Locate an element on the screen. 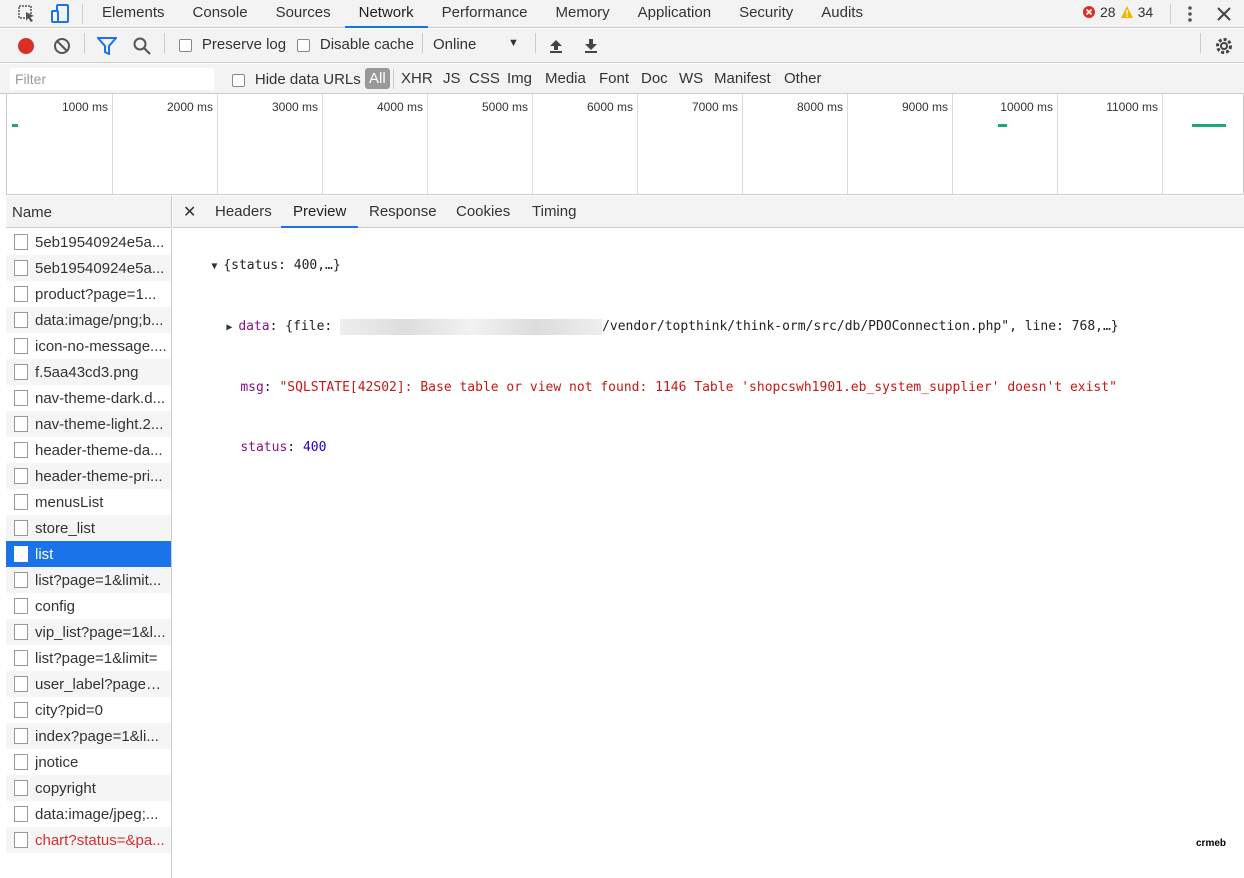  tab-console: Console is located at coordinates (220, 14).